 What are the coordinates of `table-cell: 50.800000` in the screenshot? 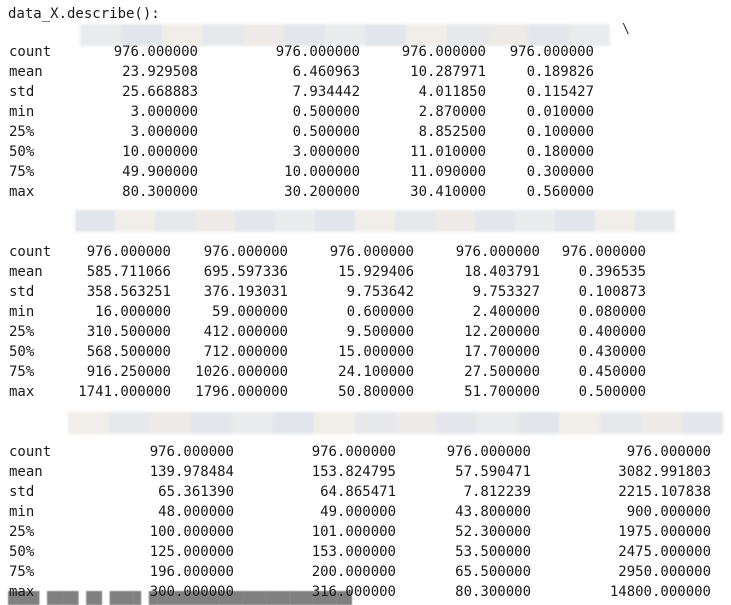 It's located at (376, 392).